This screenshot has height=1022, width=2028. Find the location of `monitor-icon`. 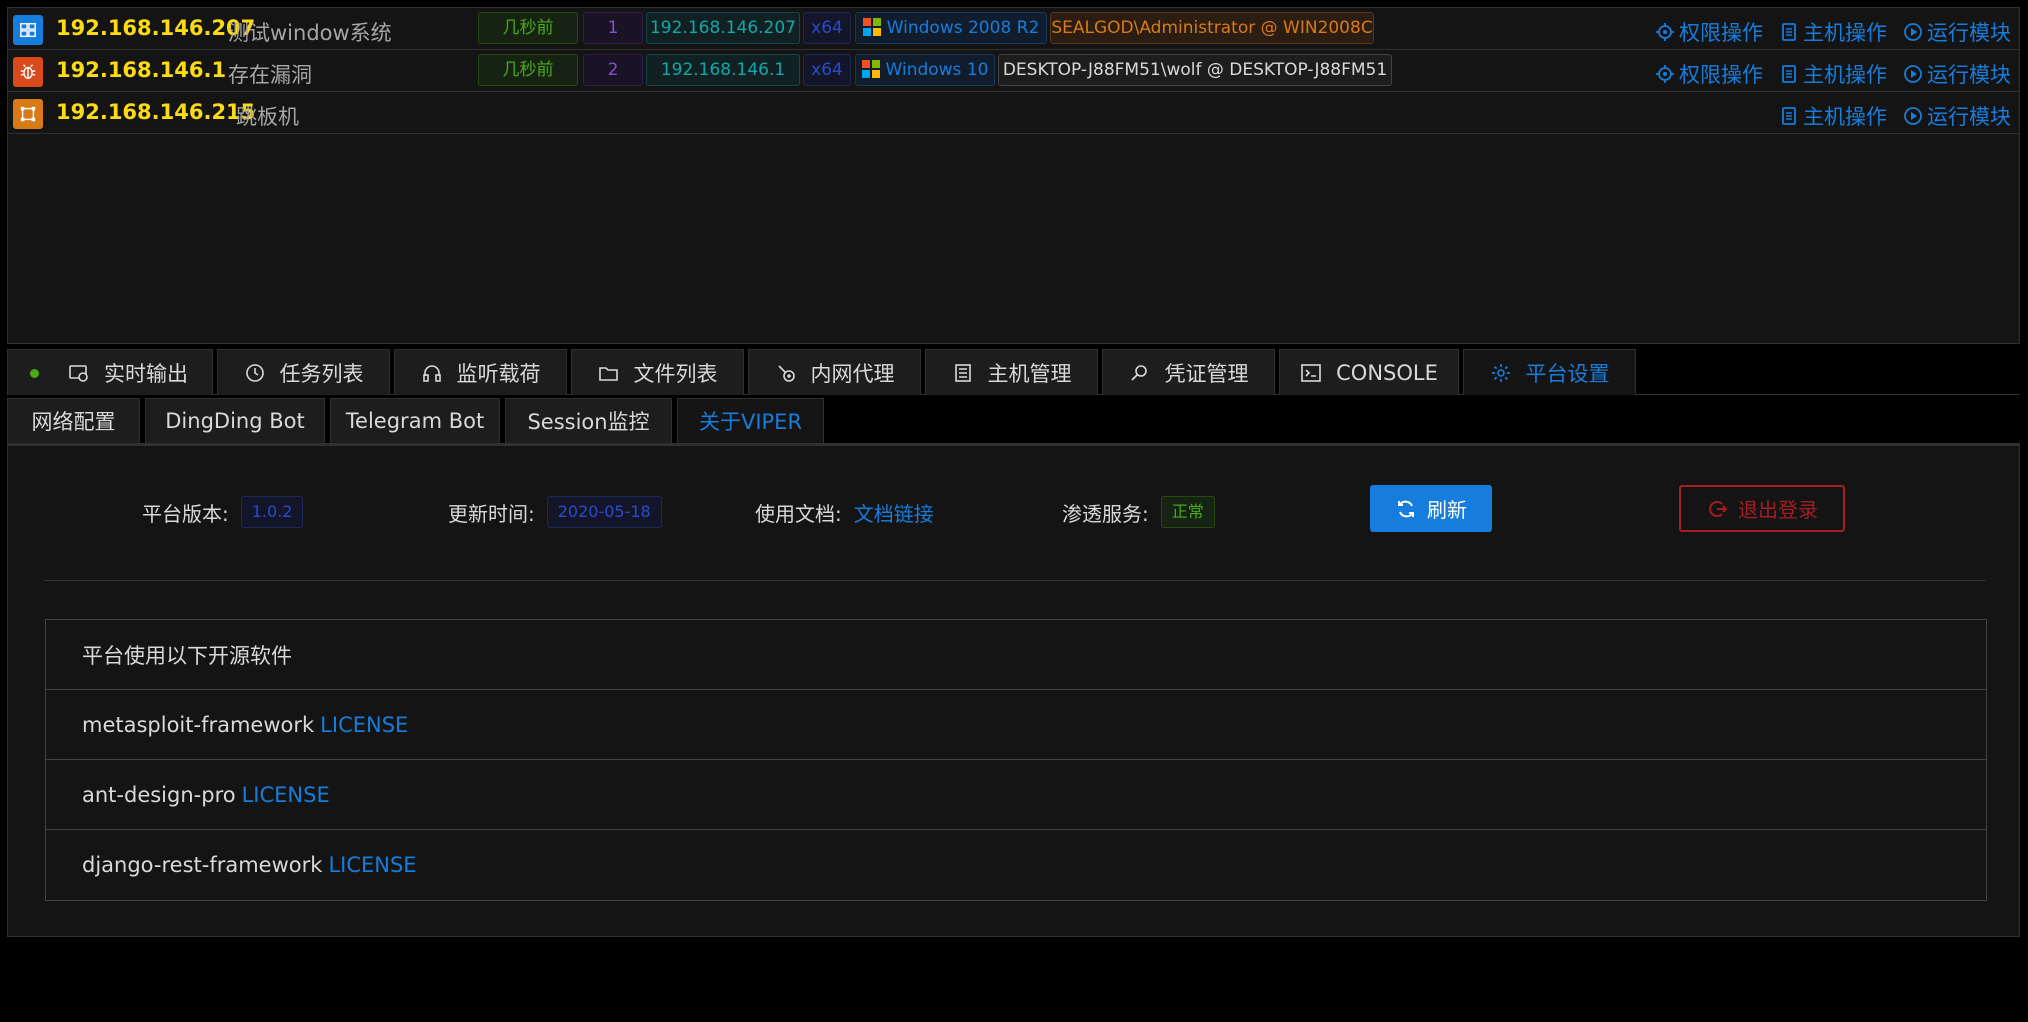

monitor-icon is located at coordinates (78, 373).